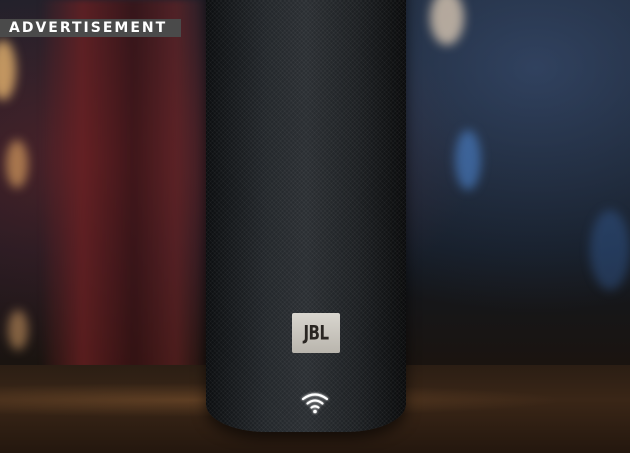 This screenshot has width=630, height=453. What do you see at coordinates (315, 403) in the screenshot?
I see `wifi-icon` at bounding box center [315, 403].